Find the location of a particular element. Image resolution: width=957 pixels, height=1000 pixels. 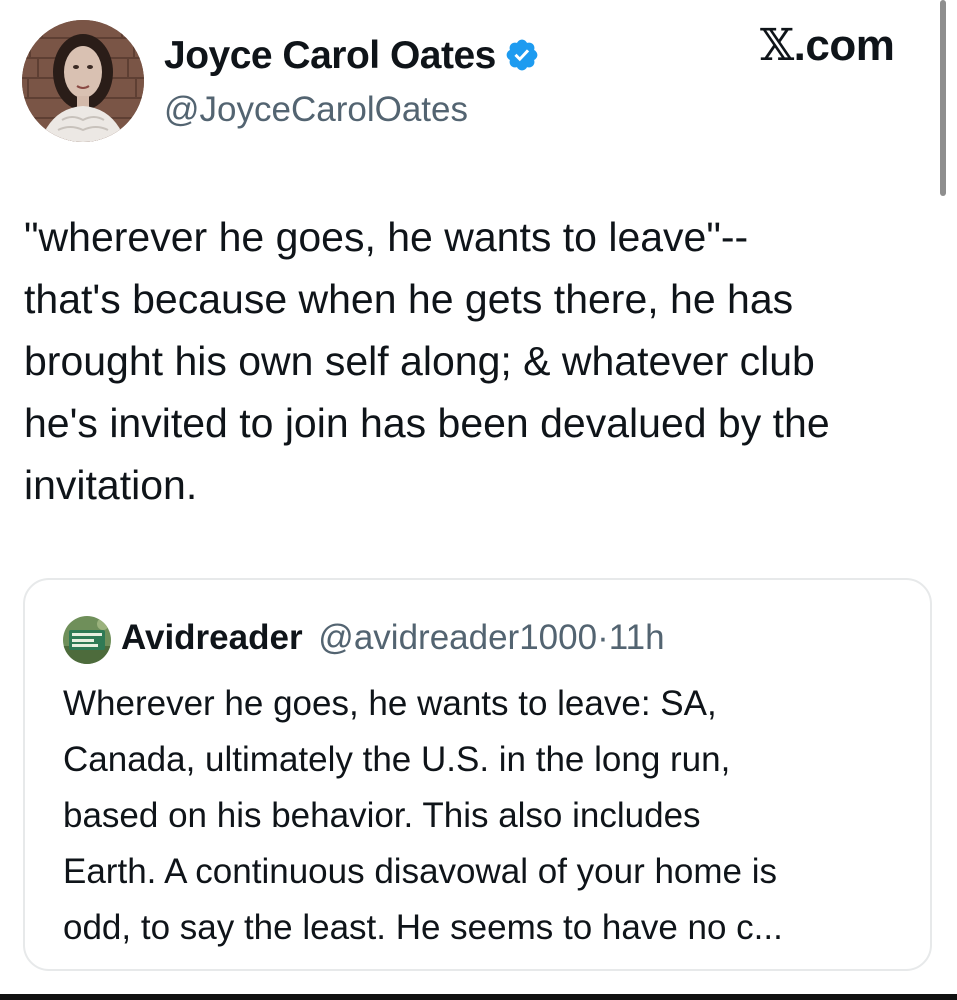

site-label: .com is located at coordinates (844, 45).